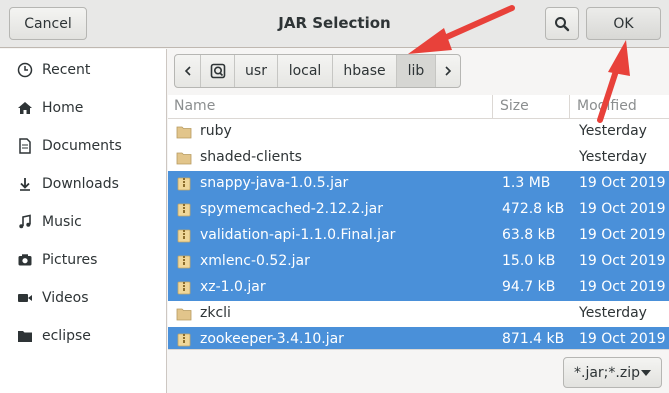 The image size is (669, 393). Describe the element at coordinates (334, 24) in the screenshot. I see `header-bar: Cancel JAR Selection OK` at that location.